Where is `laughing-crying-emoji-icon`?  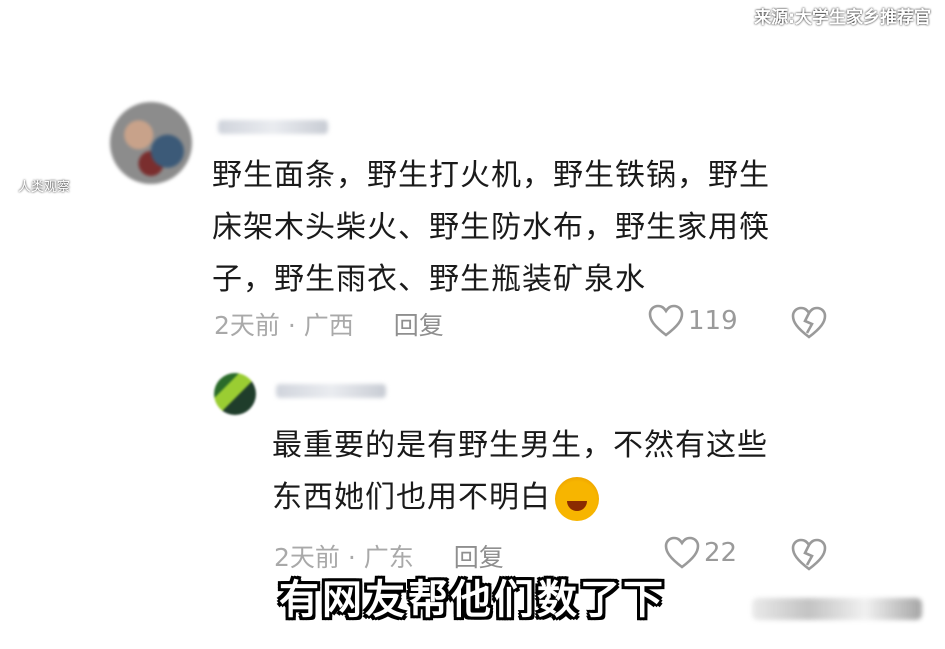 laughing-crying-emoji-icon is located at coordinates (577, 498).